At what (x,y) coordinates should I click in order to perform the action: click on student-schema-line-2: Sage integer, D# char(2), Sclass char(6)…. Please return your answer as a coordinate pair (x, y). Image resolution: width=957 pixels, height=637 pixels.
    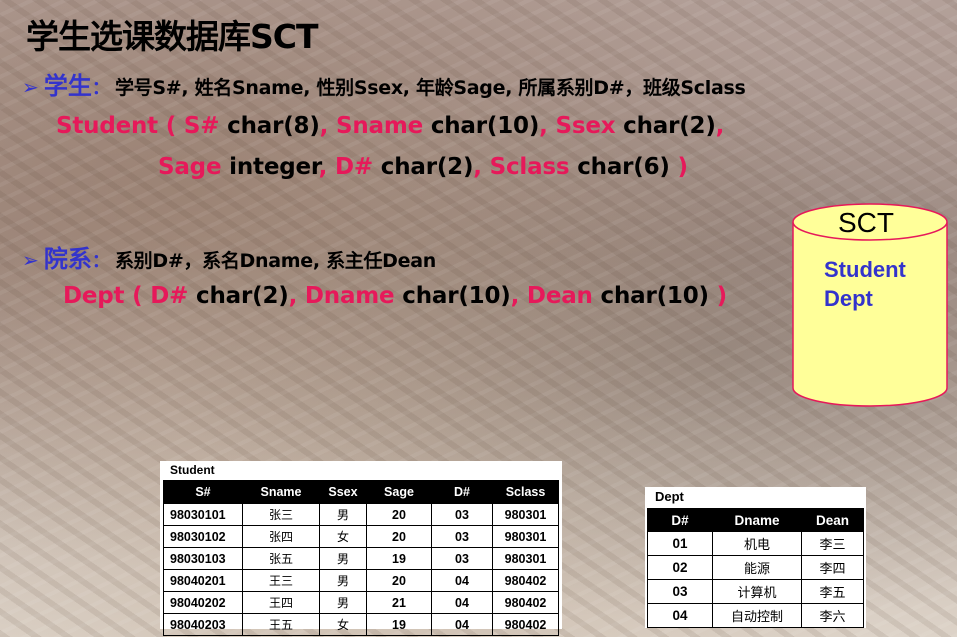
    Looking at the image, I should click on (423, 167).